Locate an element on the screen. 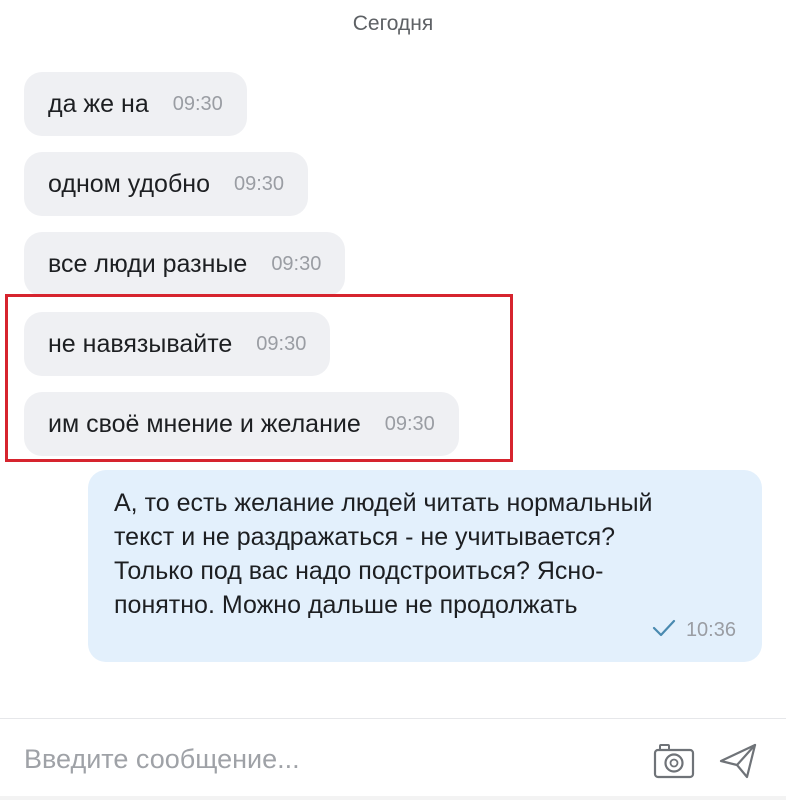 This screenshot has width=786, height=800. message-composer is located at coordinates (393, 759).